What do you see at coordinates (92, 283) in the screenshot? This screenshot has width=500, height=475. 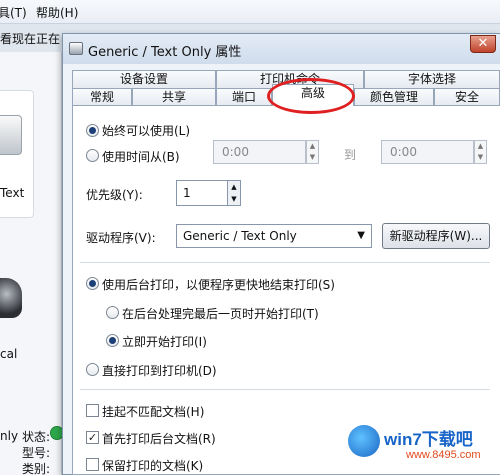 I see `spool-radio` at bounding box center [92, 283].